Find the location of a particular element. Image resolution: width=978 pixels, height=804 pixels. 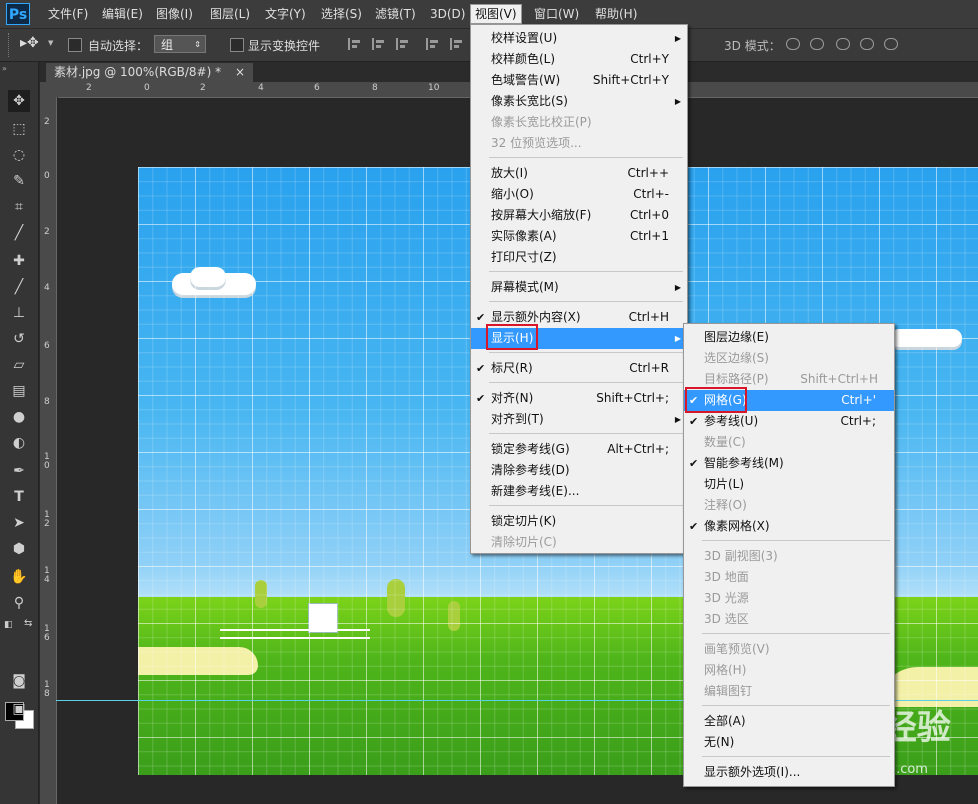

menu-item-proof-setup: 校样设置(U) ▶ is located at coordinates (579, 38).